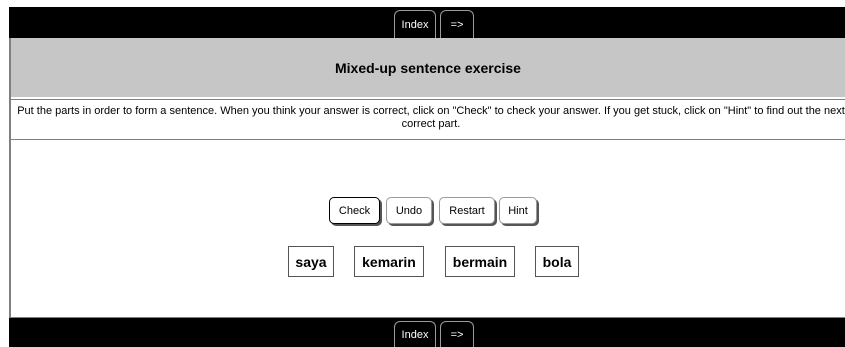 This screenshot has height=347, width=845. Describe the element at coordinates (415, 334) in the screenshot. I see `index-button-bottom: Index` at that location.